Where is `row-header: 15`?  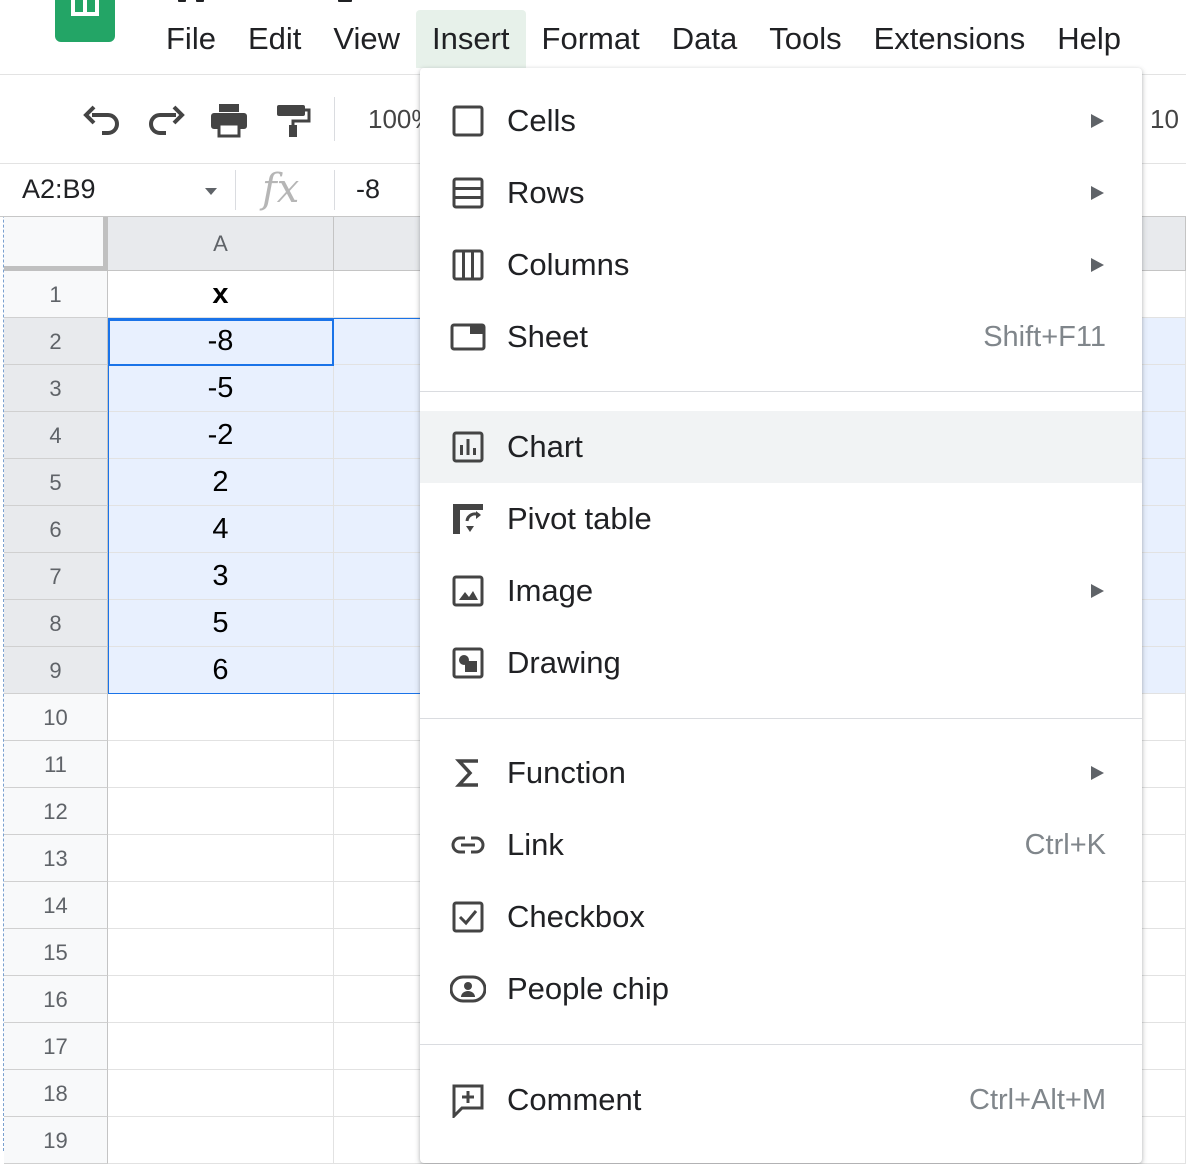
row-header: 15 is located at coordinates (56, 952).